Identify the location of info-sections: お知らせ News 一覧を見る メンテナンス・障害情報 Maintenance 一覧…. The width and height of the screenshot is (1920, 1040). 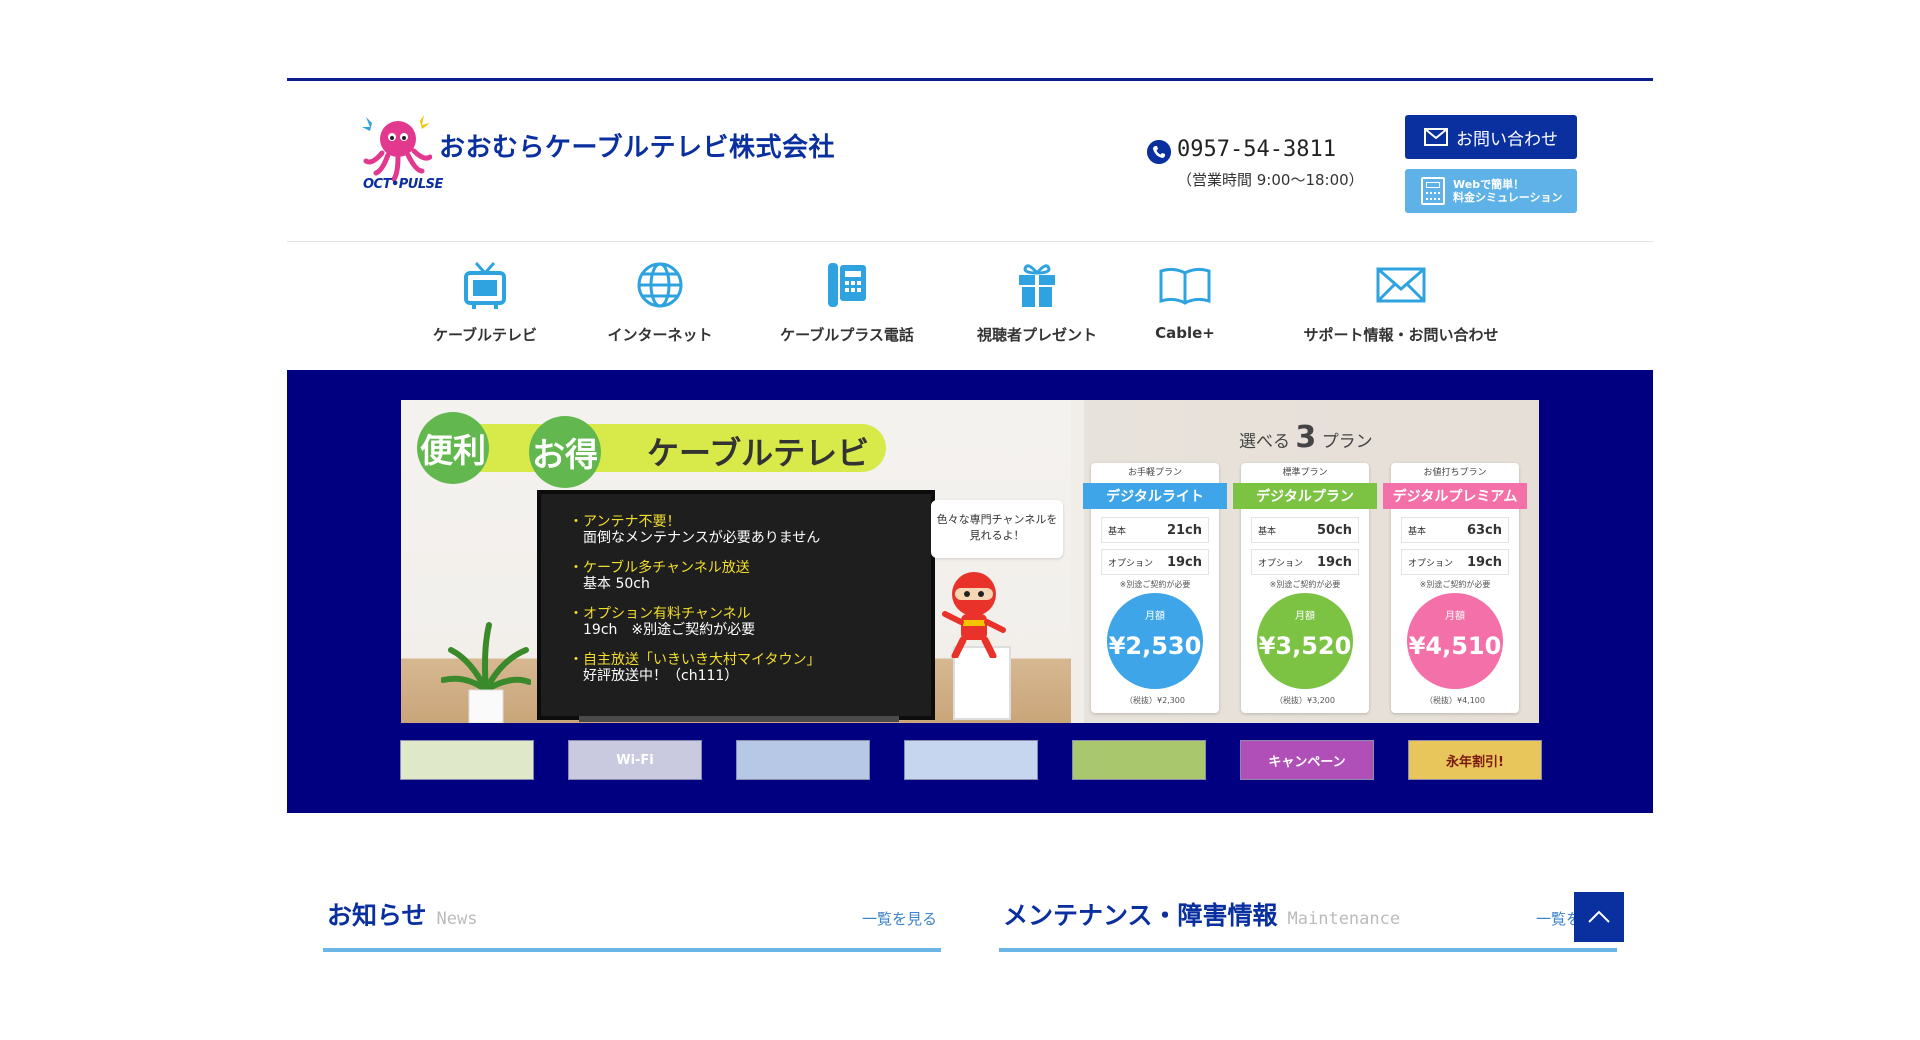
(970, 893).